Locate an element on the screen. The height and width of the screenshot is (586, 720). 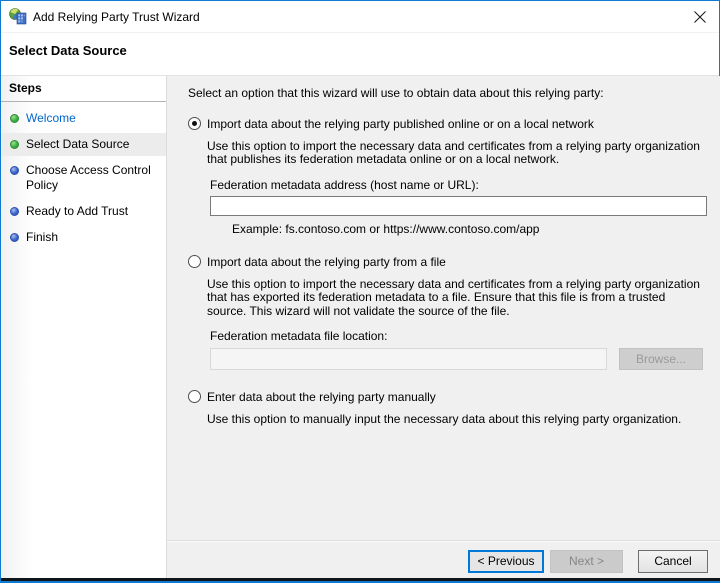
window-title: Add Relying Party Trust Wizard is located at coordinates (116, 16).